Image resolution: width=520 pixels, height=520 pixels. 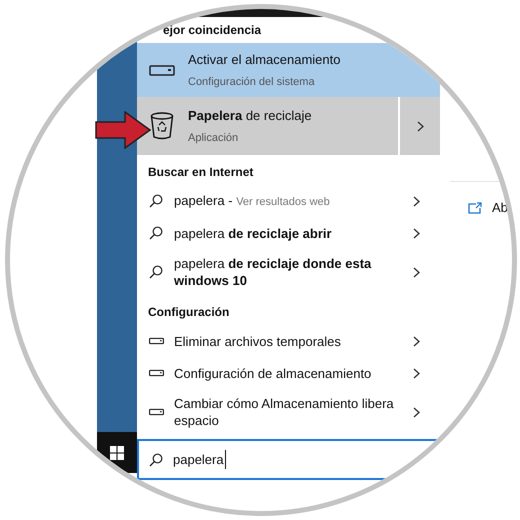 I want to click on settings-result: Cambiar cómo Almacenamiento libera espacio, so click(x=288, y=412).